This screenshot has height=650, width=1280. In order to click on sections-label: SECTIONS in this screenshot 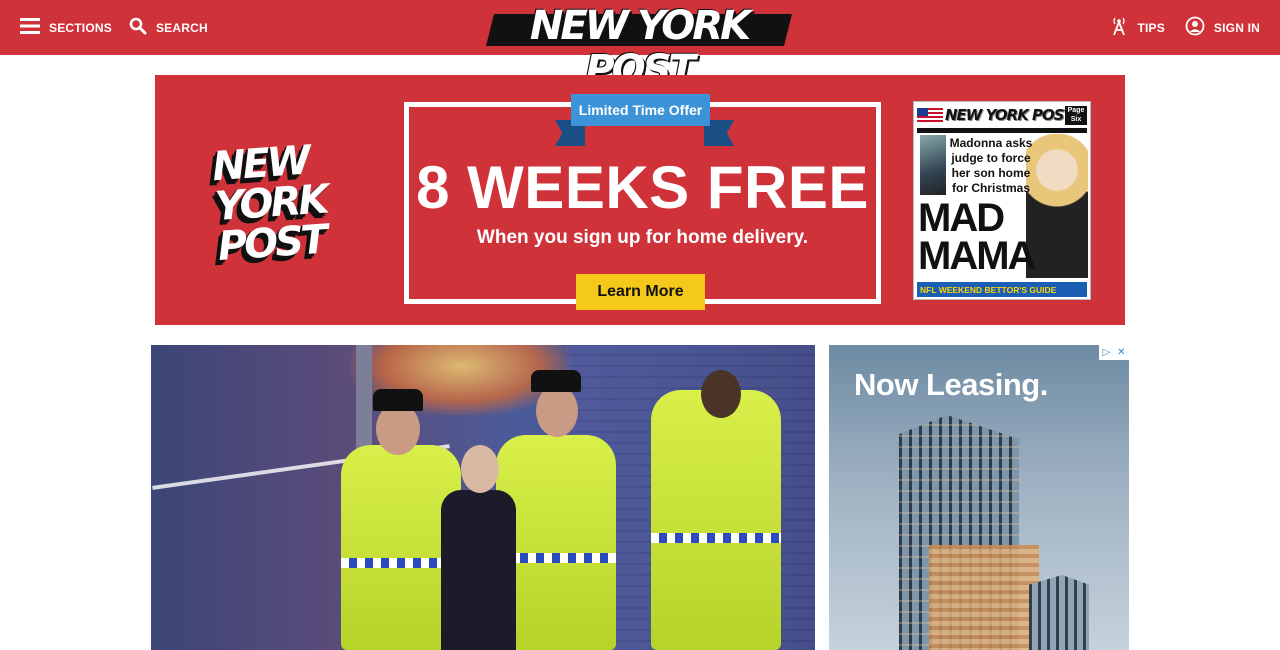, I will do `click(80, 27)`.